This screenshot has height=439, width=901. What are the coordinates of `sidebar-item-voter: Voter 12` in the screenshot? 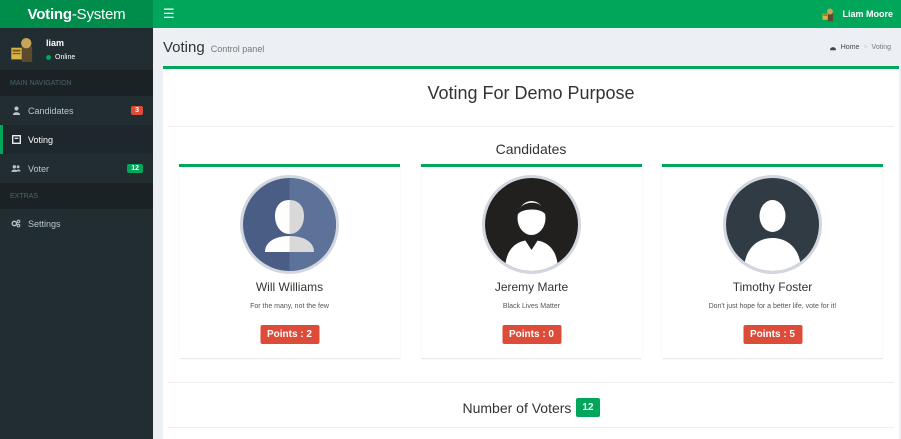 It's located at (76, 168).